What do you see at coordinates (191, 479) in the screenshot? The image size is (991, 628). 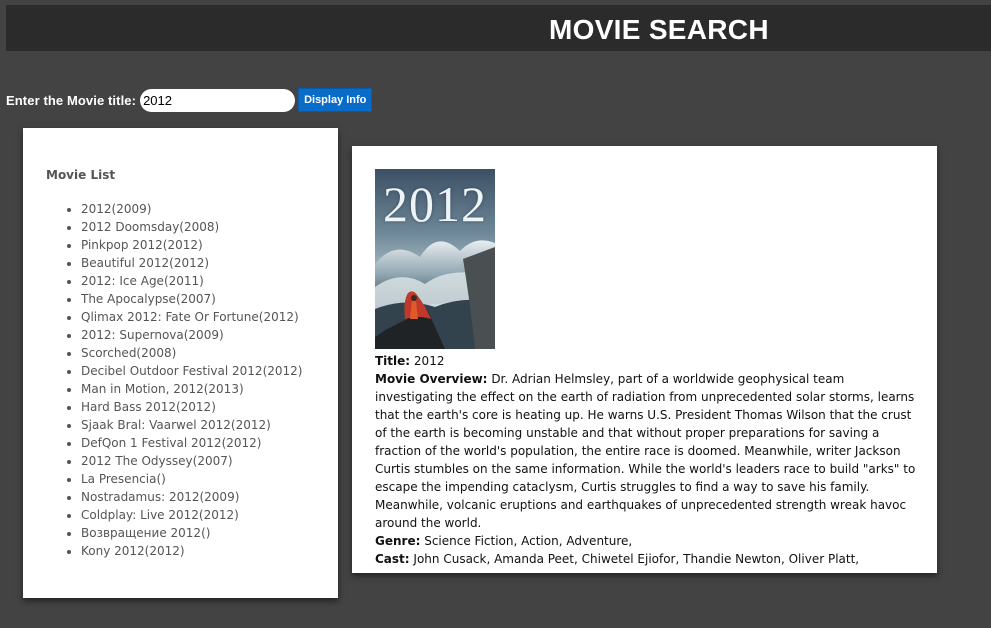 I see `movie-list-item: La Presencia()` at bounding box center [191, 479].